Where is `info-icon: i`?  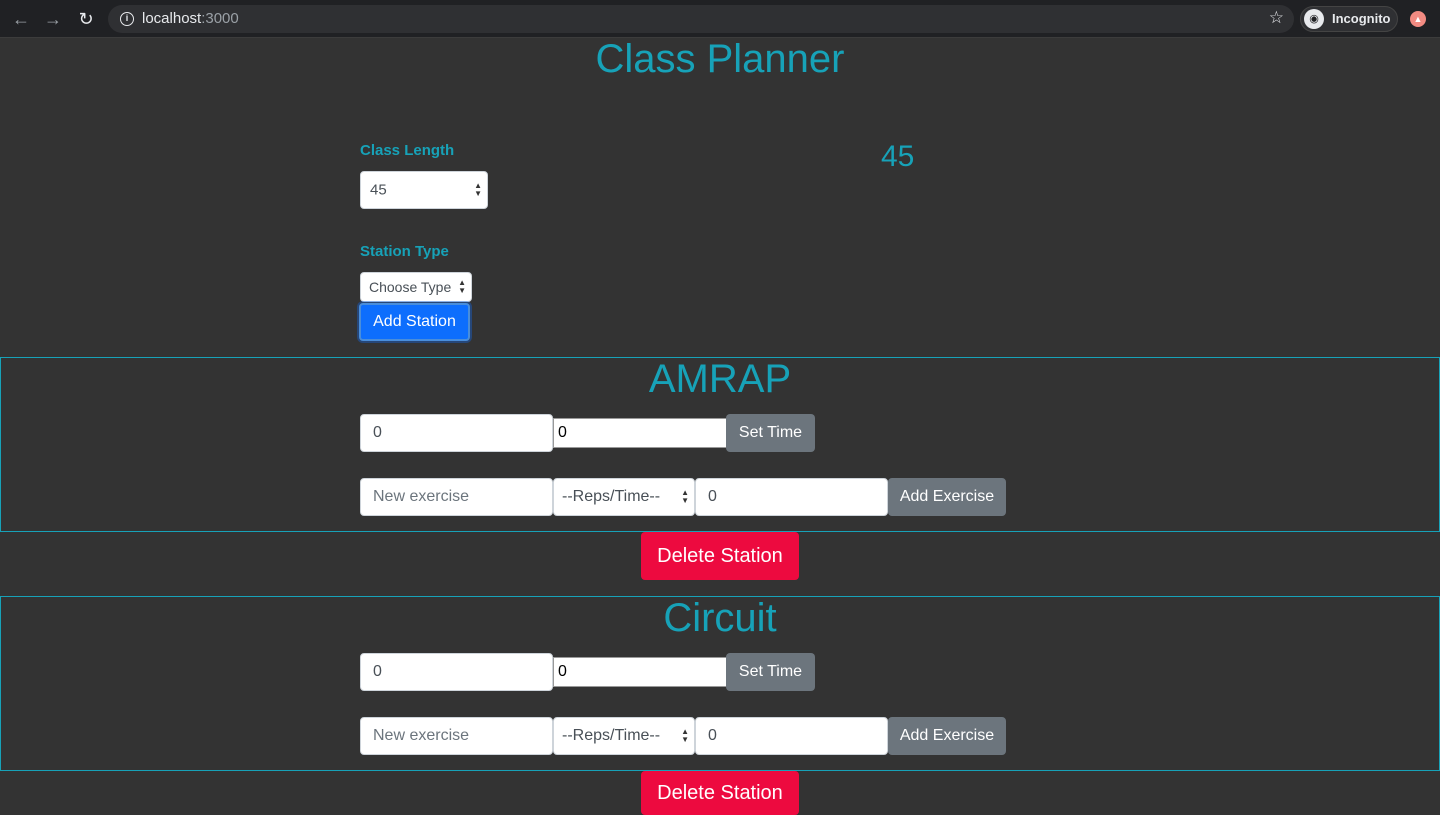
info-icon: i is located at coordinates (127, 19).